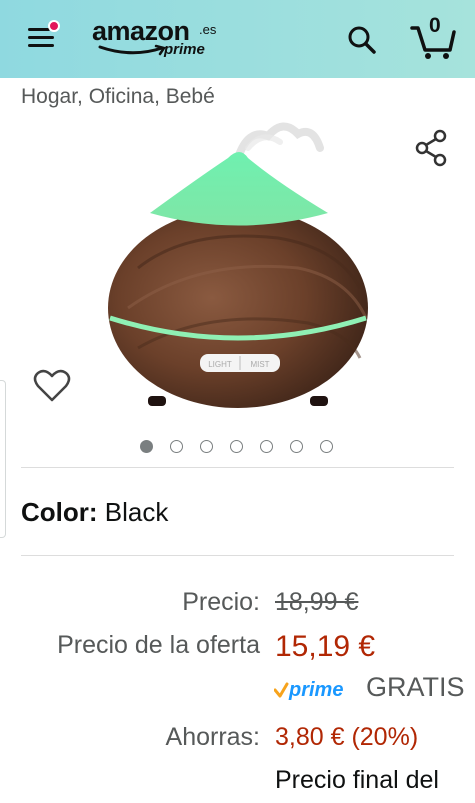  What do you see at coordinates (39, 29) in the screenshot?
I see `menu-icon` at bounding box center [39, 29].